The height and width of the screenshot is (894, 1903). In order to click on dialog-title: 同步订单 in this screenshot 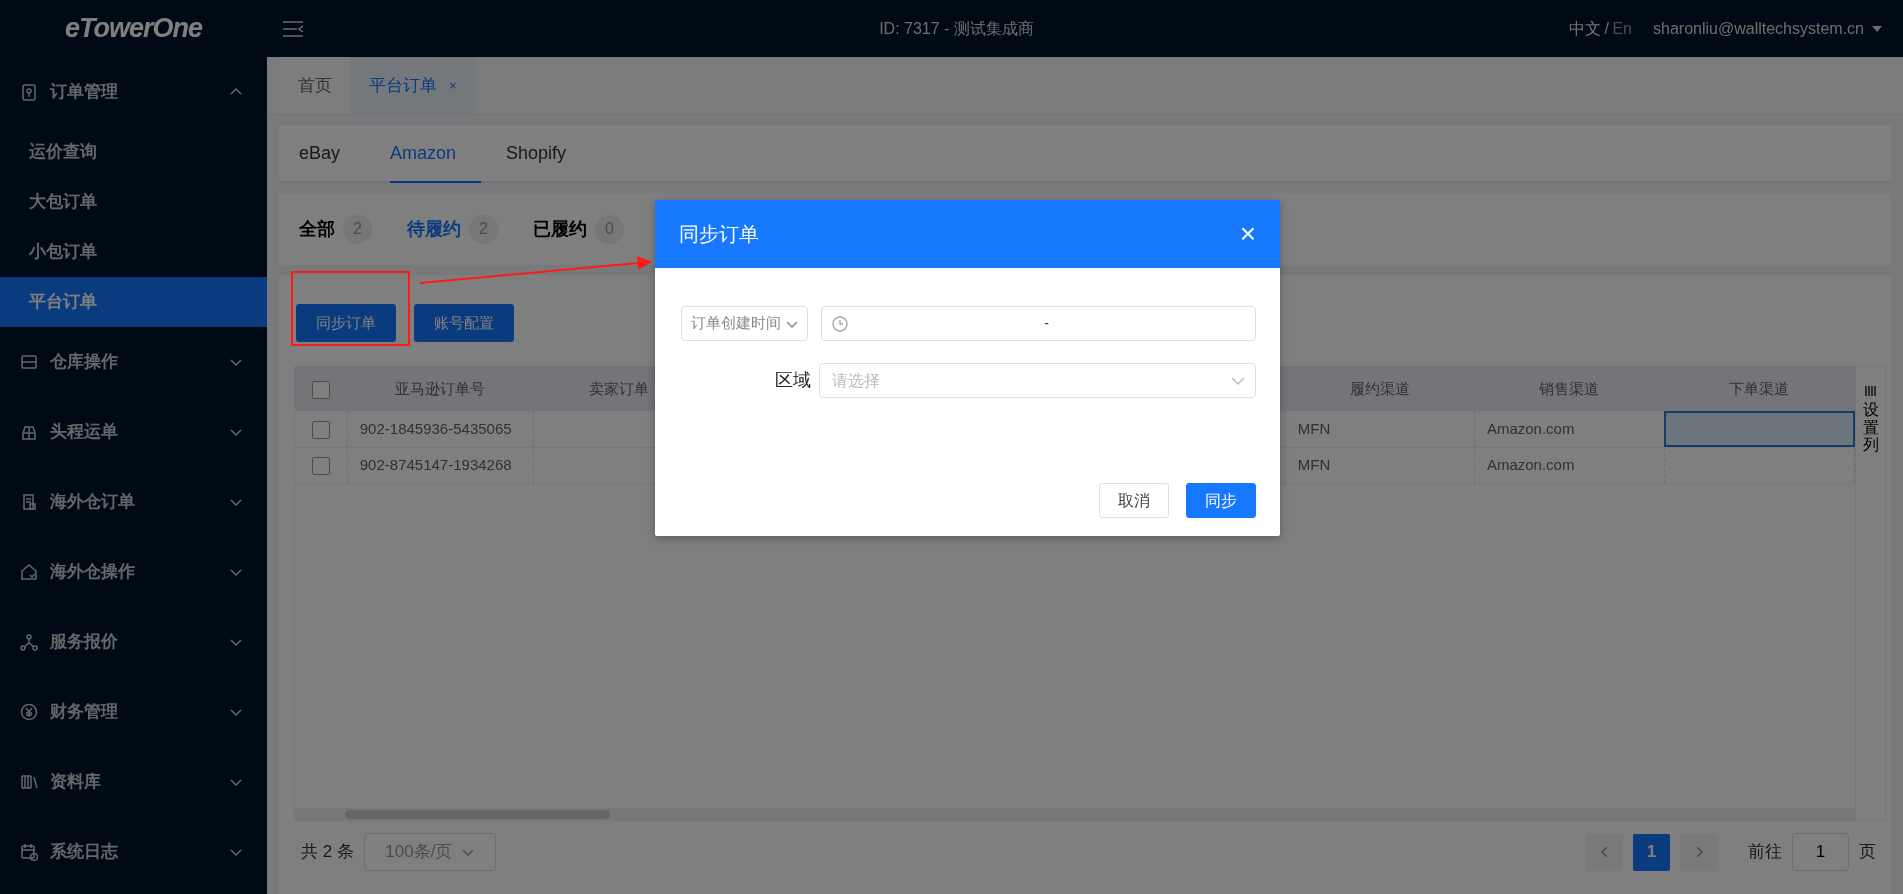, I will do `click(719, 234)`.